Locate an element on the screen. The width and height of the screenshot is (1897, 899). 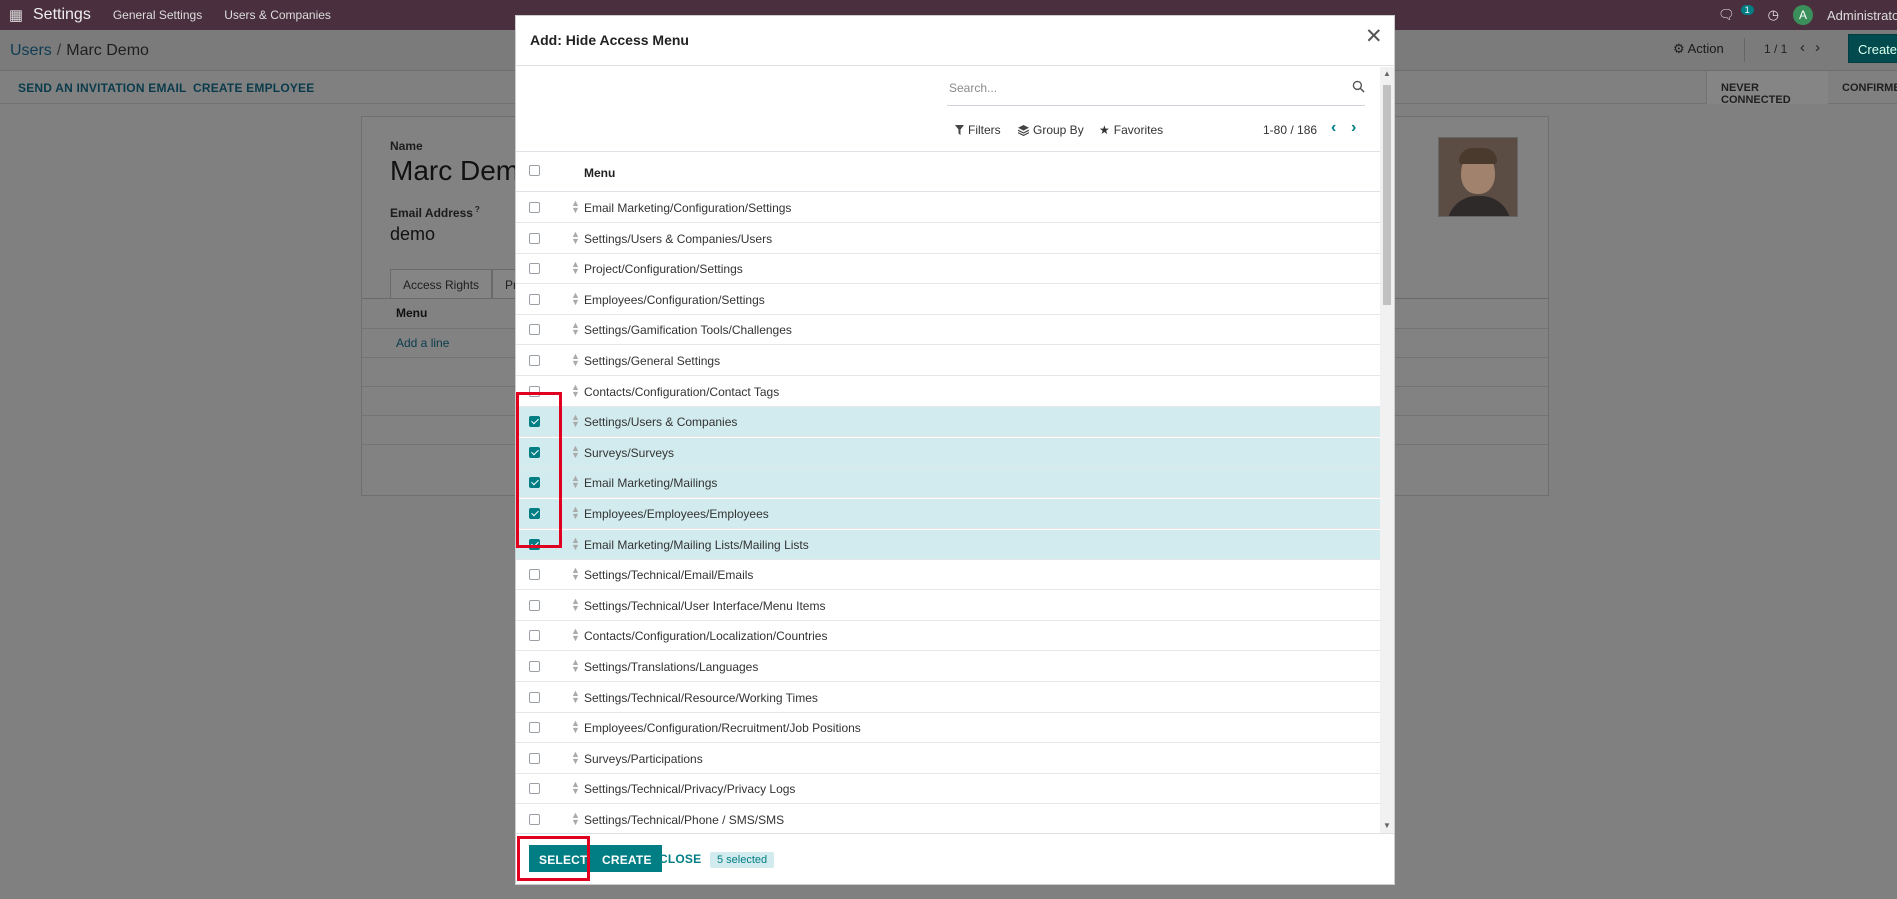
user-avatar: A is located at coordinates (1803, 15).